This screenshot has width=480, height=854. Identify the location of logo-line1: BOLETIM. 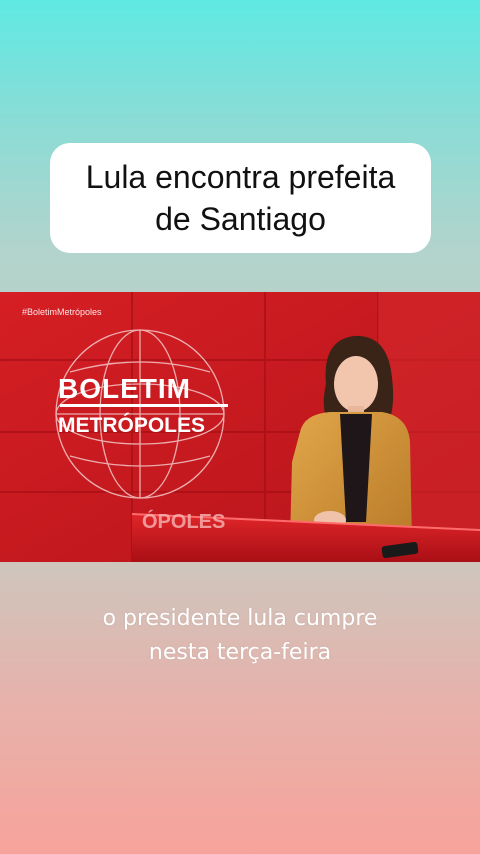
(124, 388).